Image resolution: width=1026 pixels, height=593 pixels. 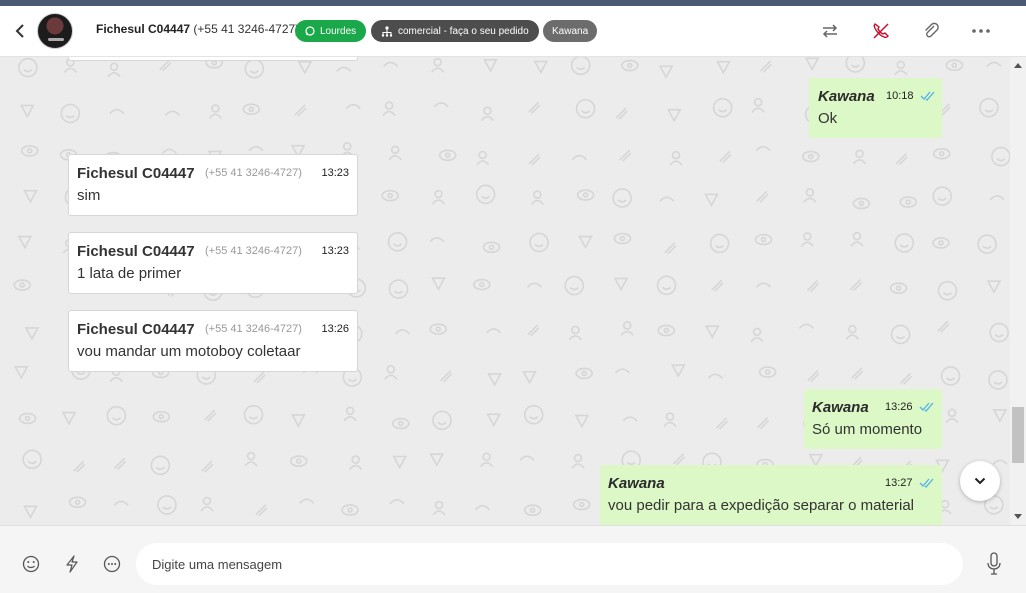 I want to click on queue-tag-label: comercial - faça o seu pedido, so click(x=463, y=31).